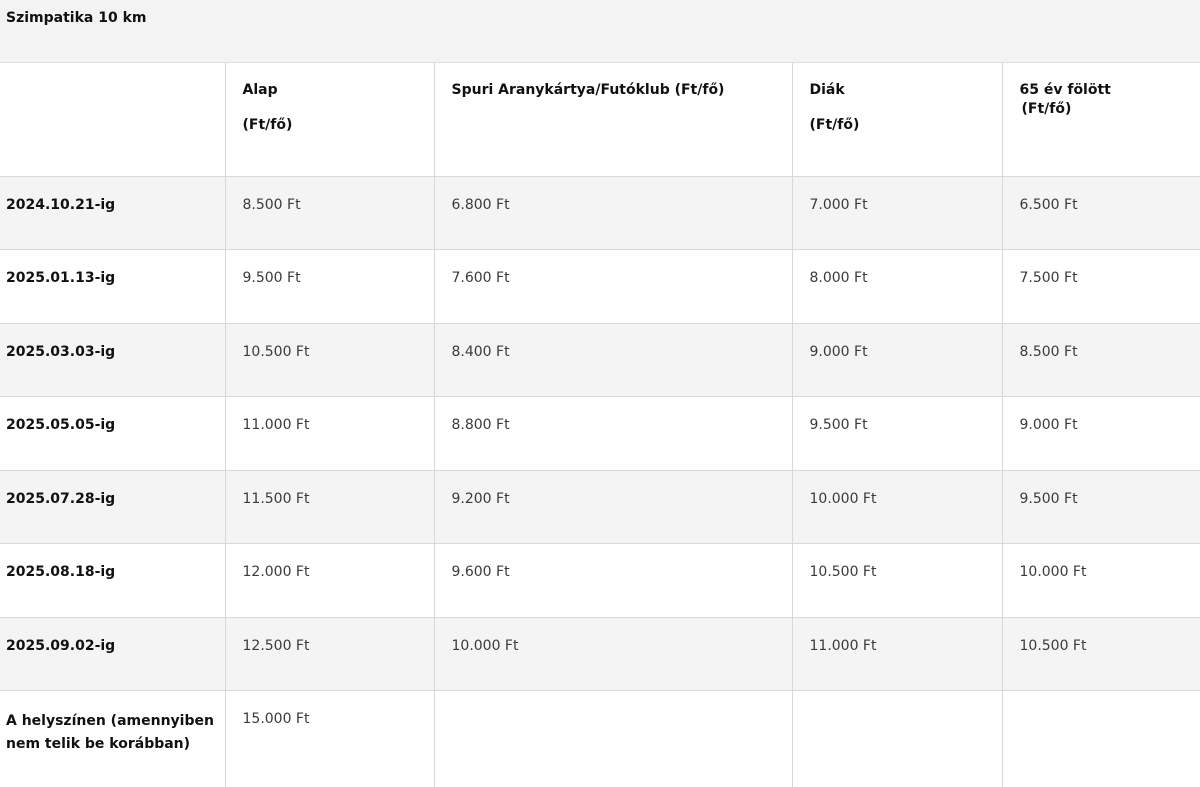 Image resolution: width=1200 pixels, height=787 pixels. I want to click on over65-cell-empty, so click(1101, 739).